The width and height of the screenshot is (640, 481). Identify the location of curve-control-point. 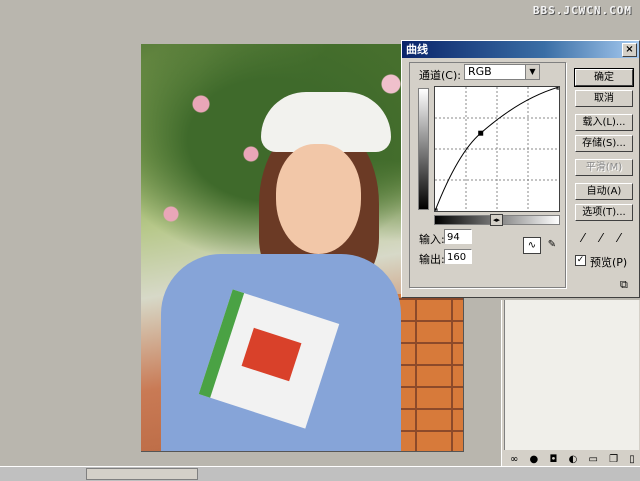
(481, 133).